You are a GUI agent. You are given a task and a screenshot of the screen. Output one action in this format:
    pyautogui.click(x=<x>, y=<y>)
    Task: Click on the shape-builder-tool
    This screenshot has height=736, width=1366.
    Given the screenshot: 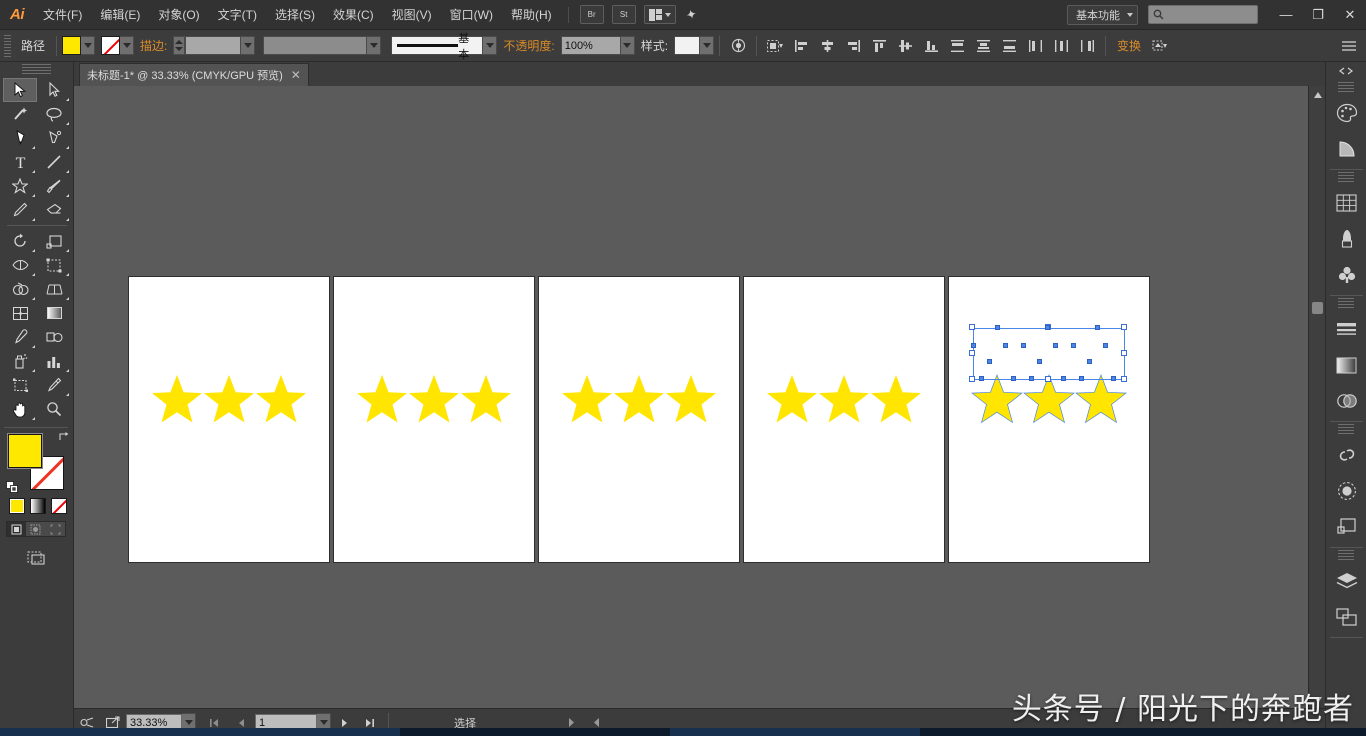 What is the action you would take?
    pyautogui.click(x=20, y=289)
    